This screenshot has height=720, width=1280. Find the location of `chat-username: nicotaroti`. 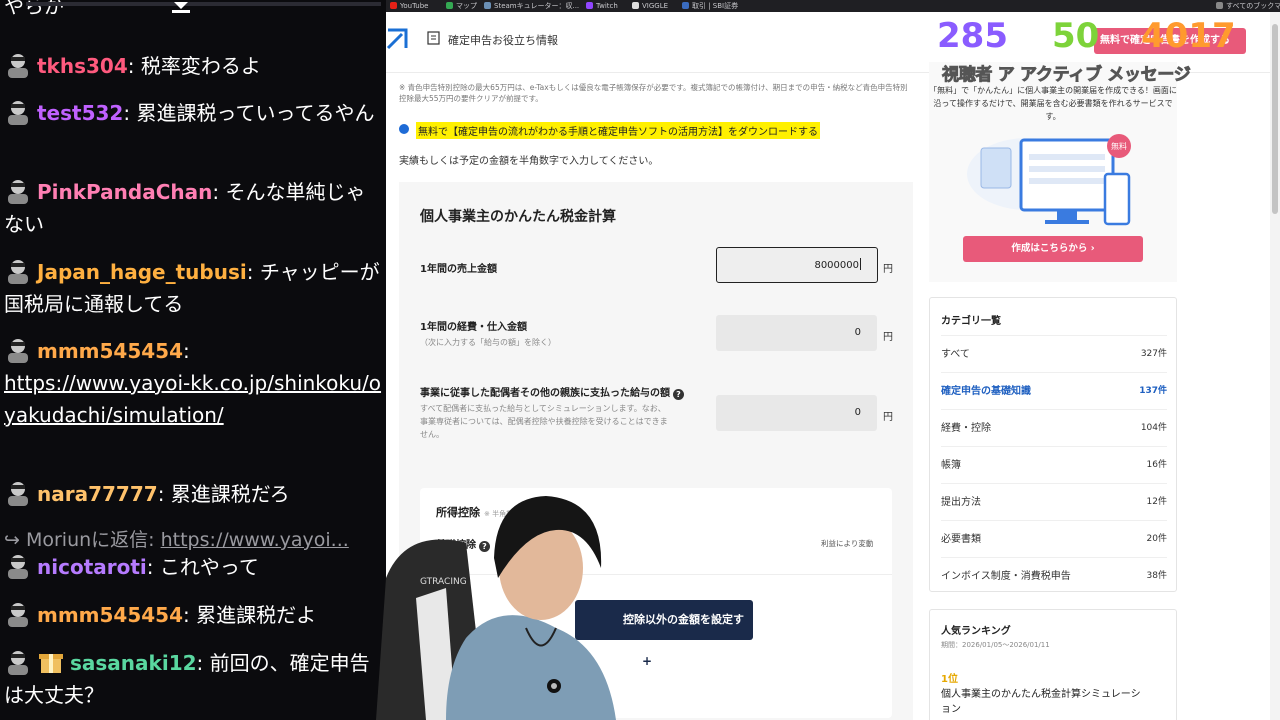

chat-username: nicotaroti is located at coordinates (92, 567).